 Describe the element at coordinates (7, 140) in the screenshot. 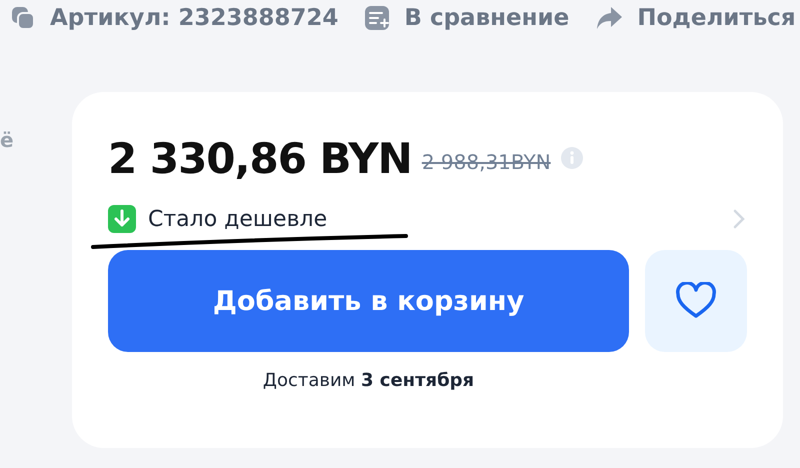

I see `side-text: ё` at that location.